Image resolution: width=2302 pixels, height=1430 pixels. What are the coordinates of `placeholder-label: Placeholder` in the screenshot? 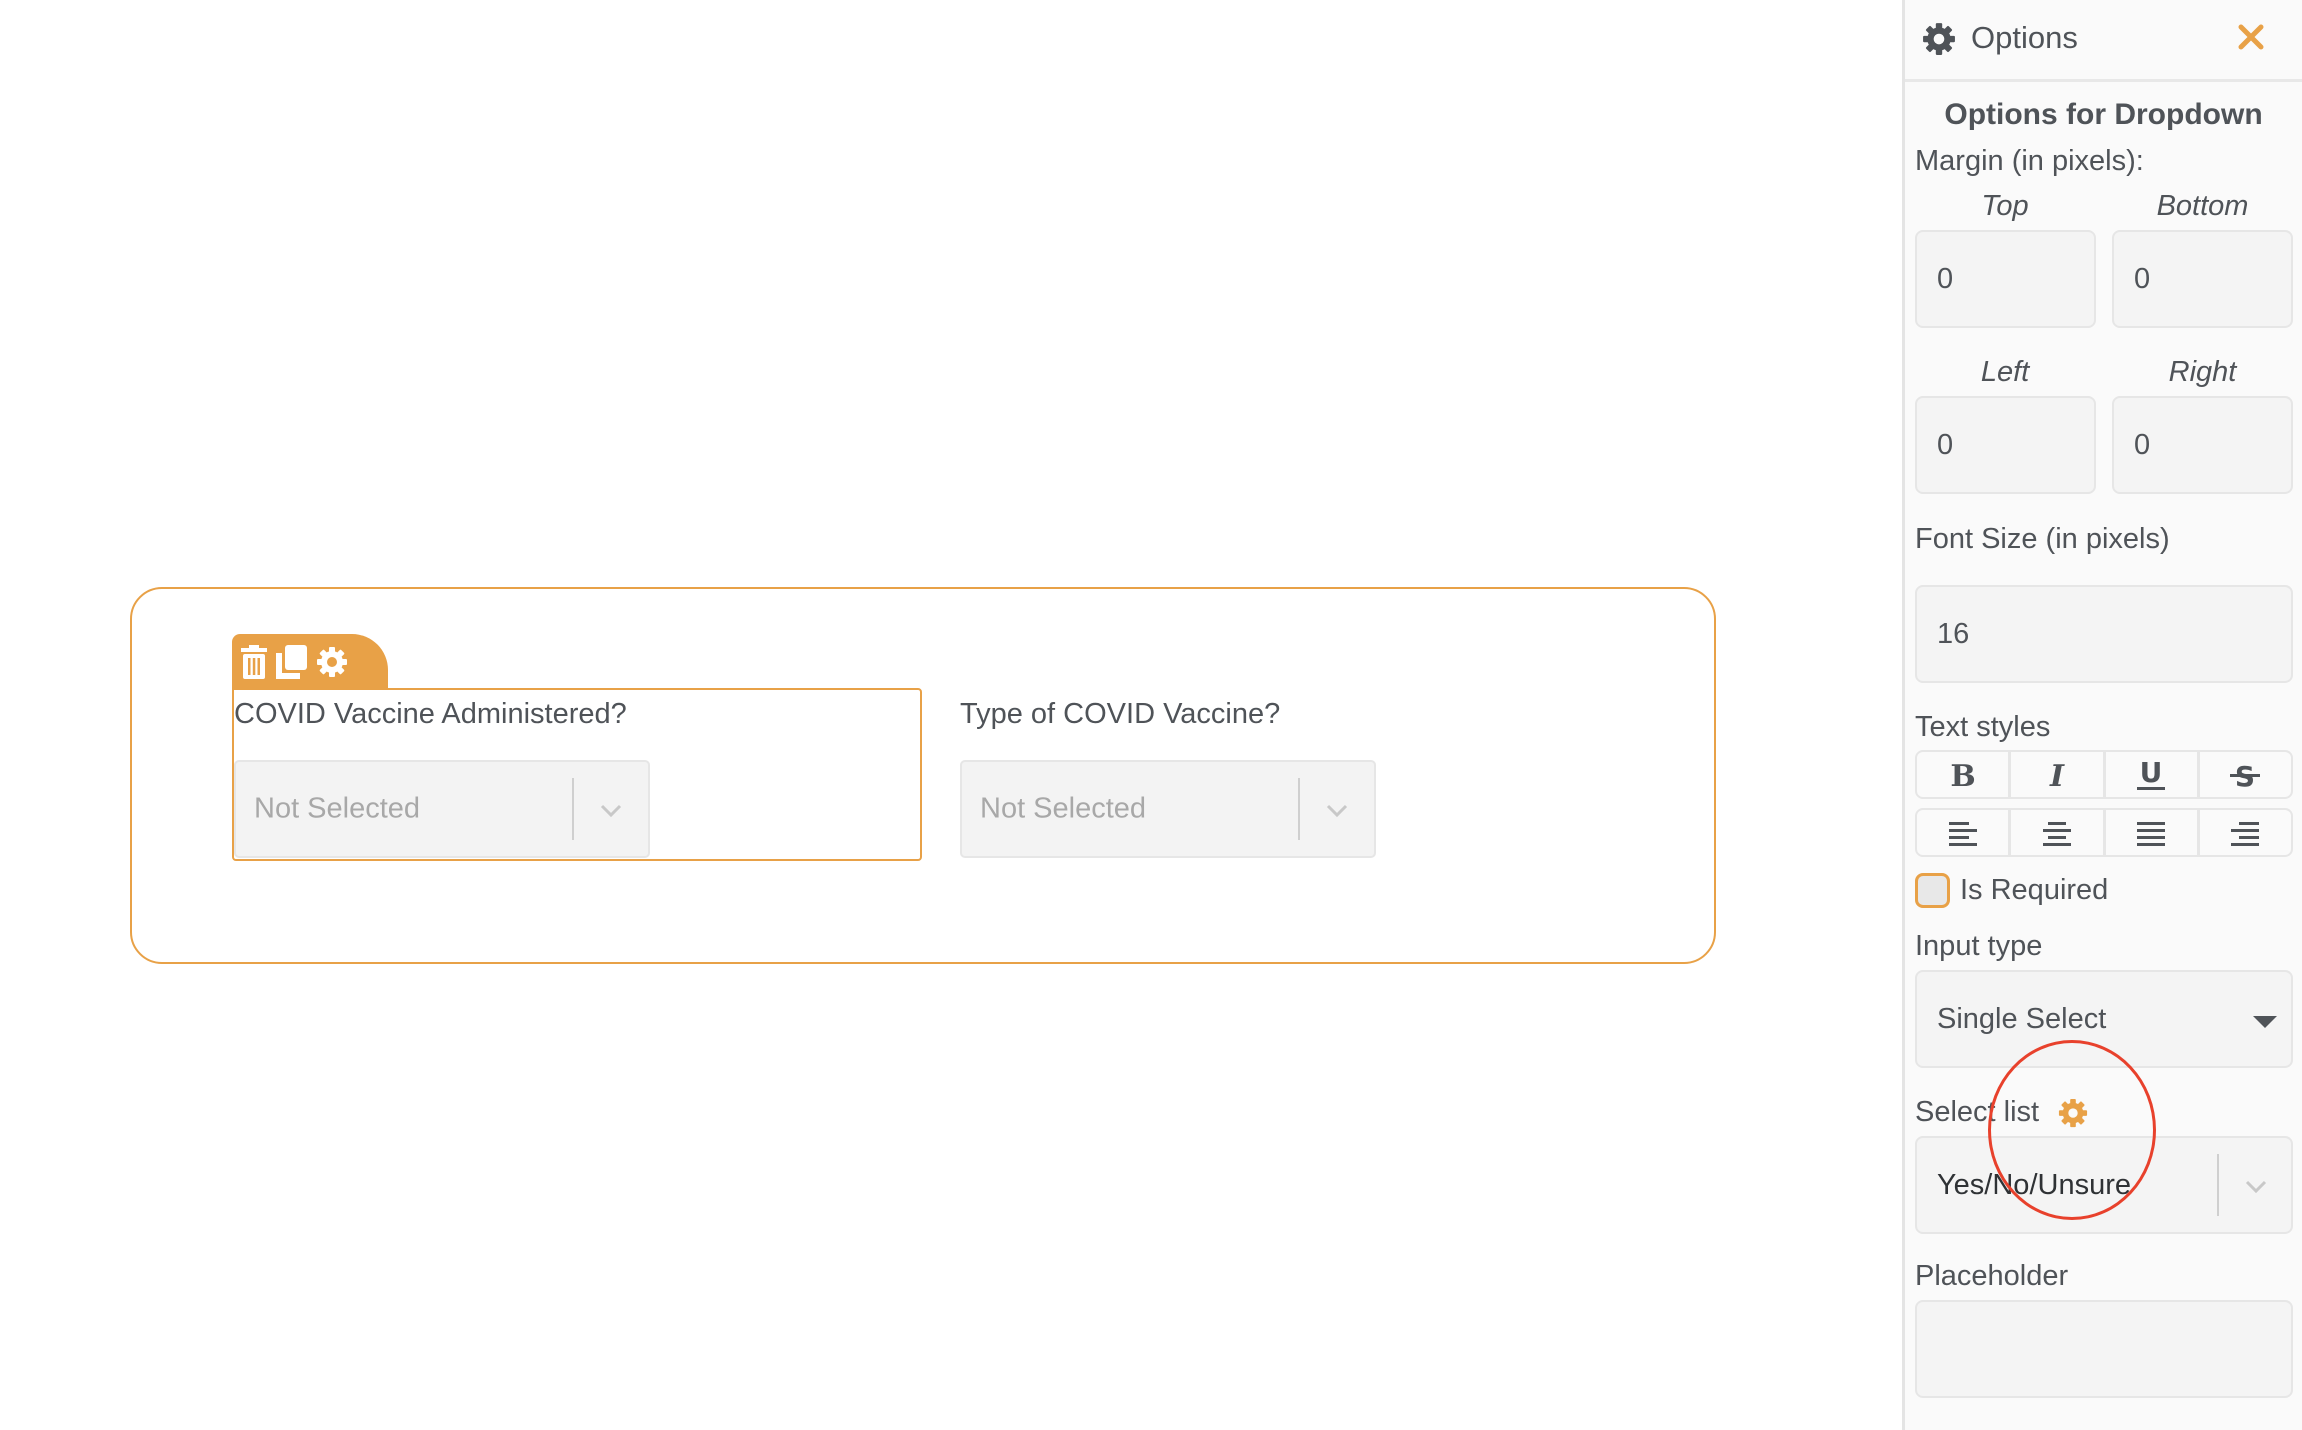 It's located at (1992, 1276).